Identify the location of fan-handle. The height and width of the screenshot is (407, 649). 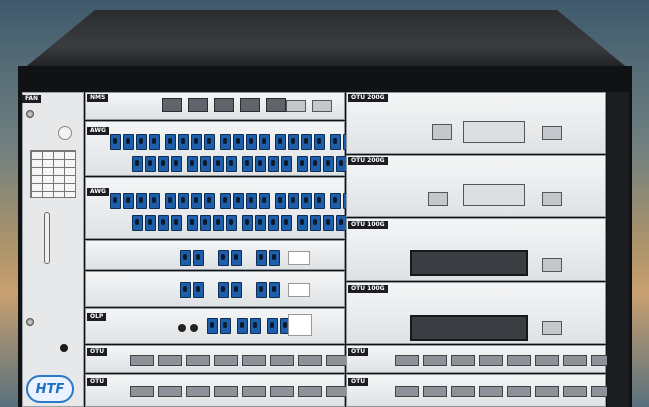
(47, 238).